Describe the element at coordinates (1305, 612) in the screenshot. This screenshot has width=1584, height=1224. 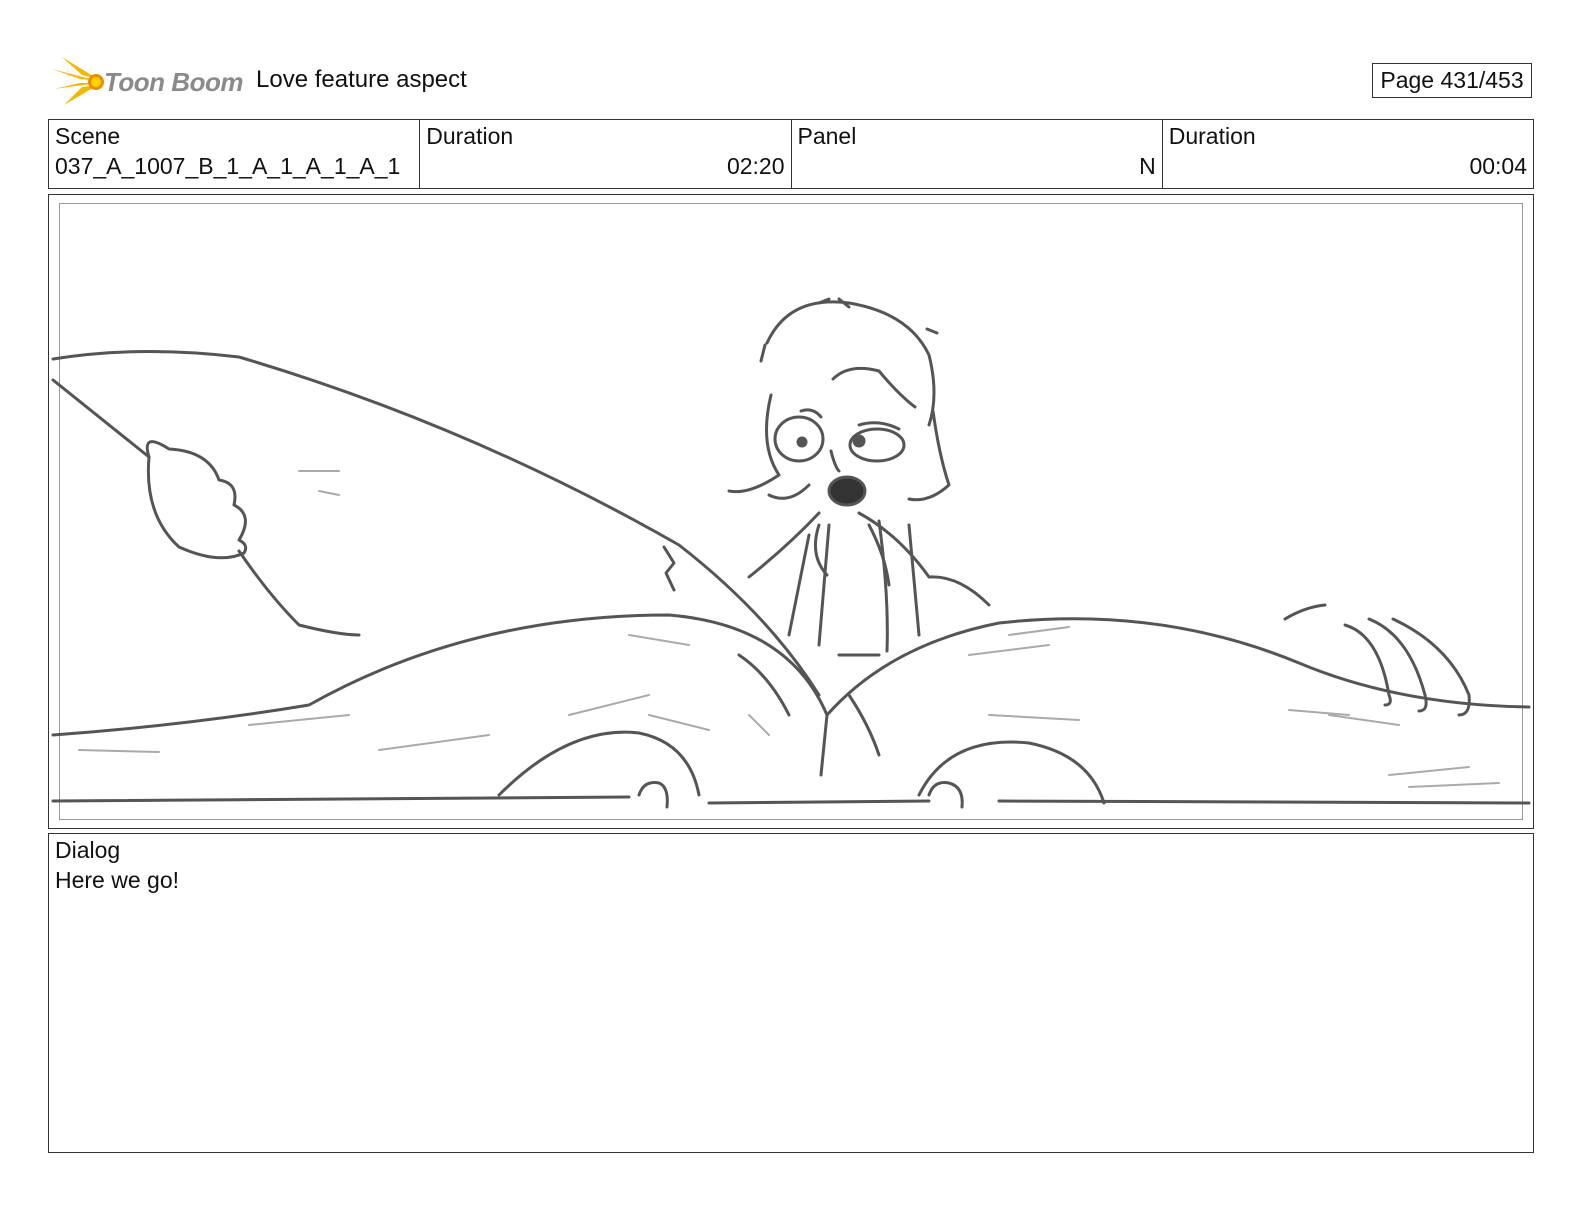
I see `right-hand` at that location.